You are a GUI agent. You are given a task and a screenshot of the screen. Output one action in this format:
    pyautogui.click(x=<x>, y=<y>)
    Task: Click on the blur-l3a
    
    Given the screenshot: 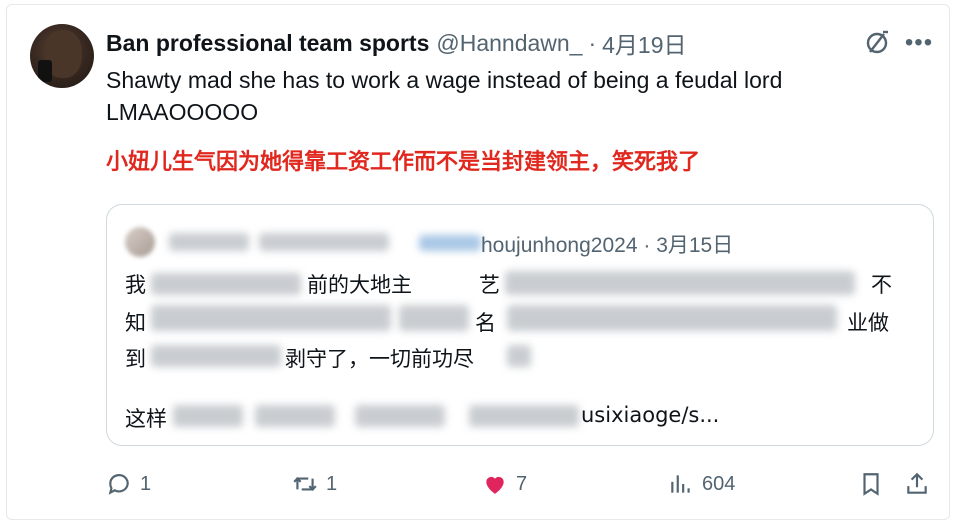 What is the action you would take?
    pyautogui.click(x=216, y=356)
    